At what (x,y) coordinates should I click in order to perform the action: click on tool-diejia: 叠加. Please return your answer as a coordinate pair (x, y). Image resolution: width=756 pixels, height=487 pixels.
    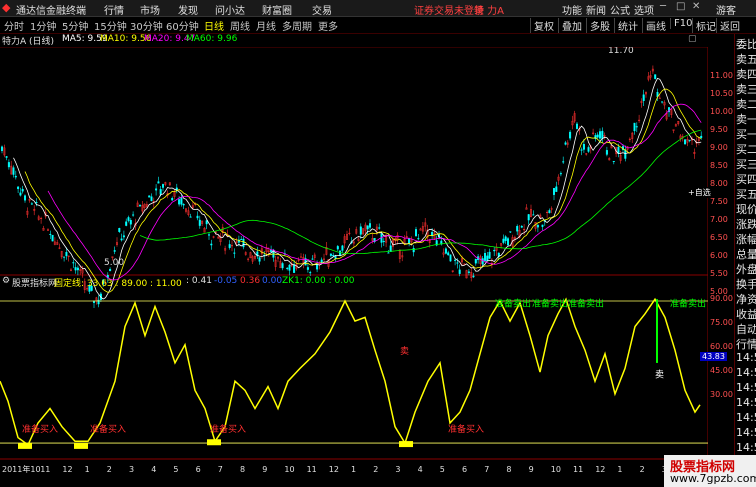
    Looking at the image, I should click on (570, 25).